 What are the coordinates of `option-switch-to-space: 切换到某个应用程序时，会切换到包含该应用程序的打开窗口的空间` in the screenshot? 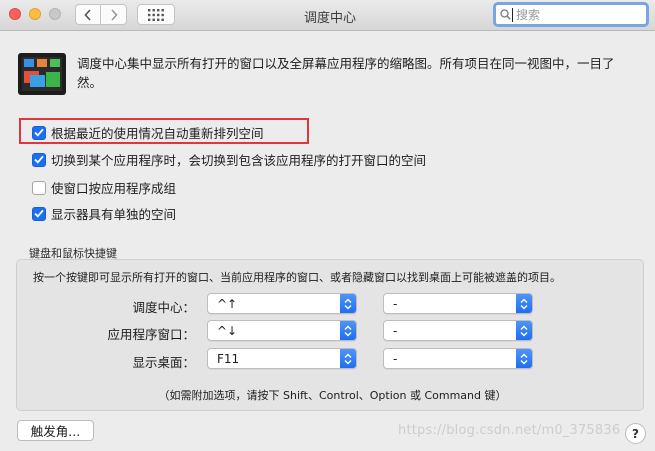 It's located at (229, 159).